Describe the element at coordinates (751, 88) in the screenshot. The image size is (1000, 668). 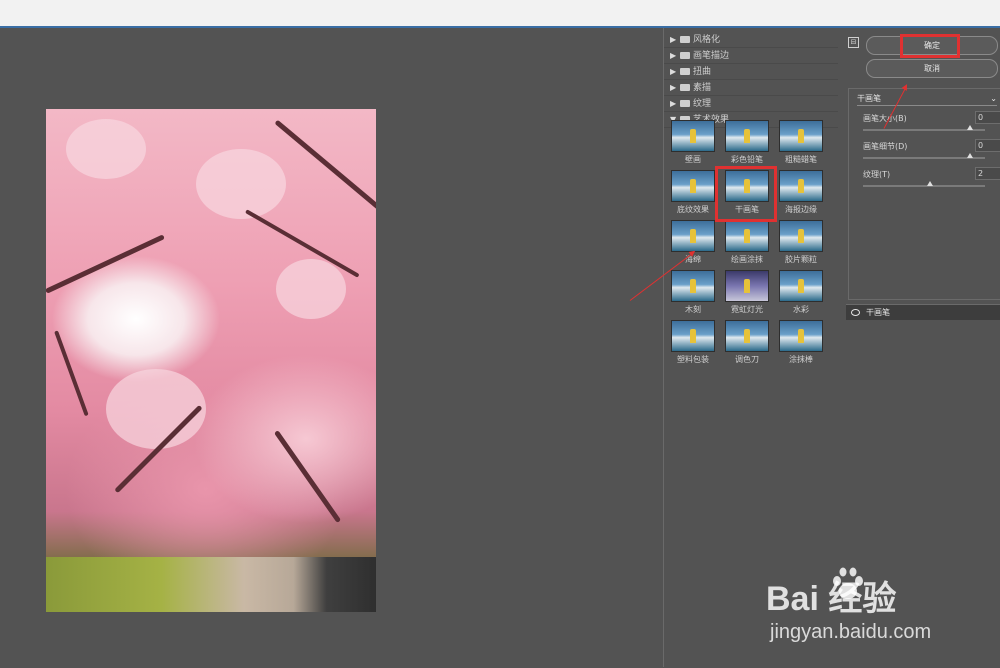
I see `category-sketch: ▶ 素描` at that location.